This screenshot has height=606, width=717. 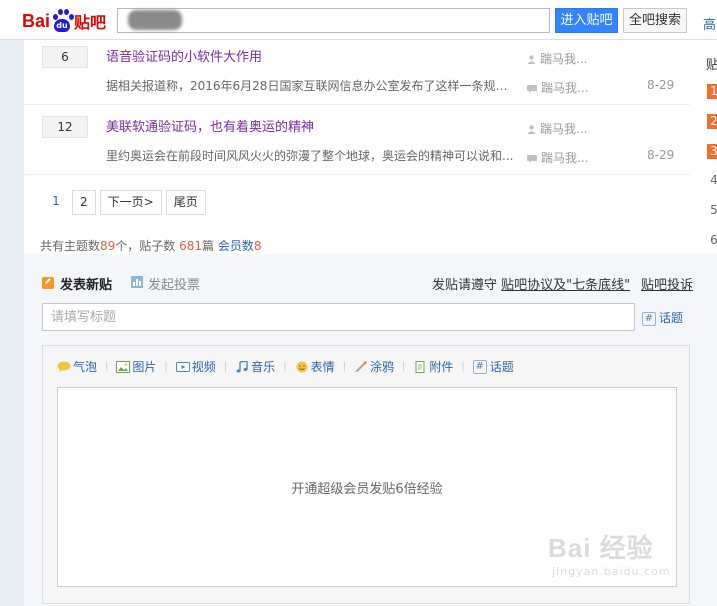 I want to click on bubble-tool-label: 气泡, so click(x=85, y=367).